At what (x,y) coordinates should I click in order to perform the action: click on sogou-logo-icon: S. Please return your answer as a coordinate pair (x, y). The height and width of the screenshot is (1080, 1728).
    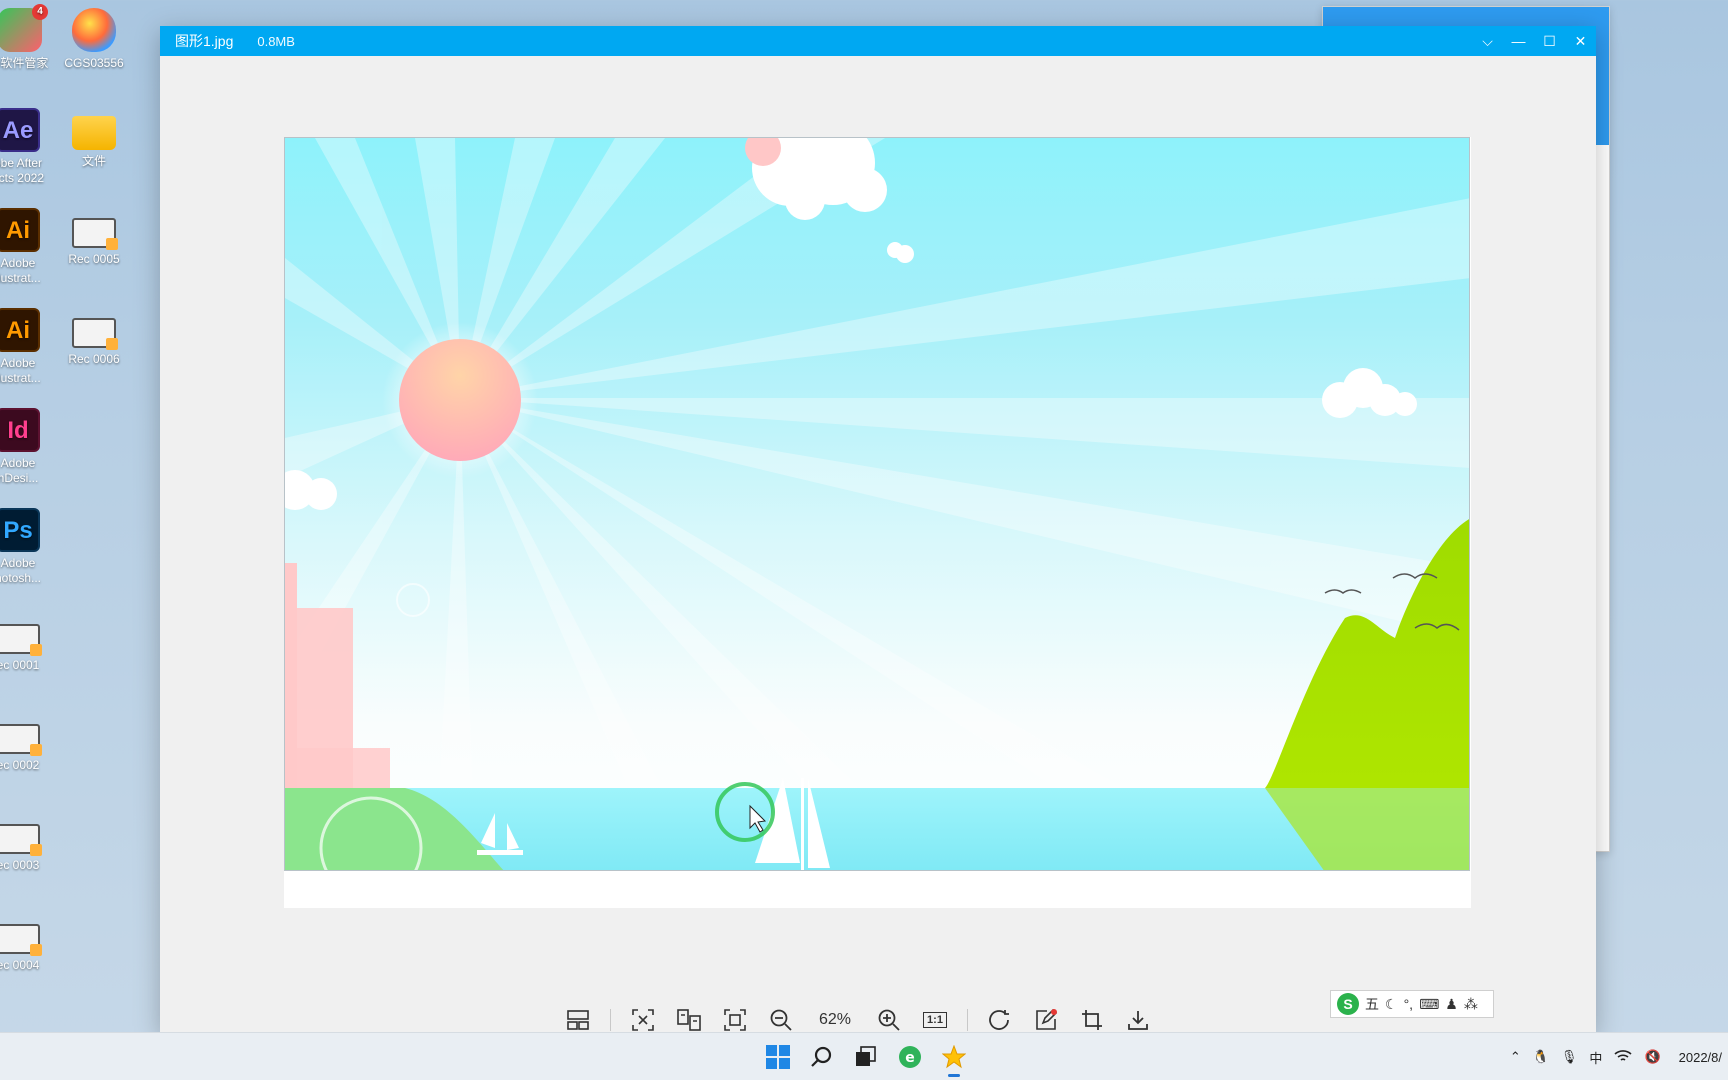
    Looking at the image, I should click on (1348, 1004).